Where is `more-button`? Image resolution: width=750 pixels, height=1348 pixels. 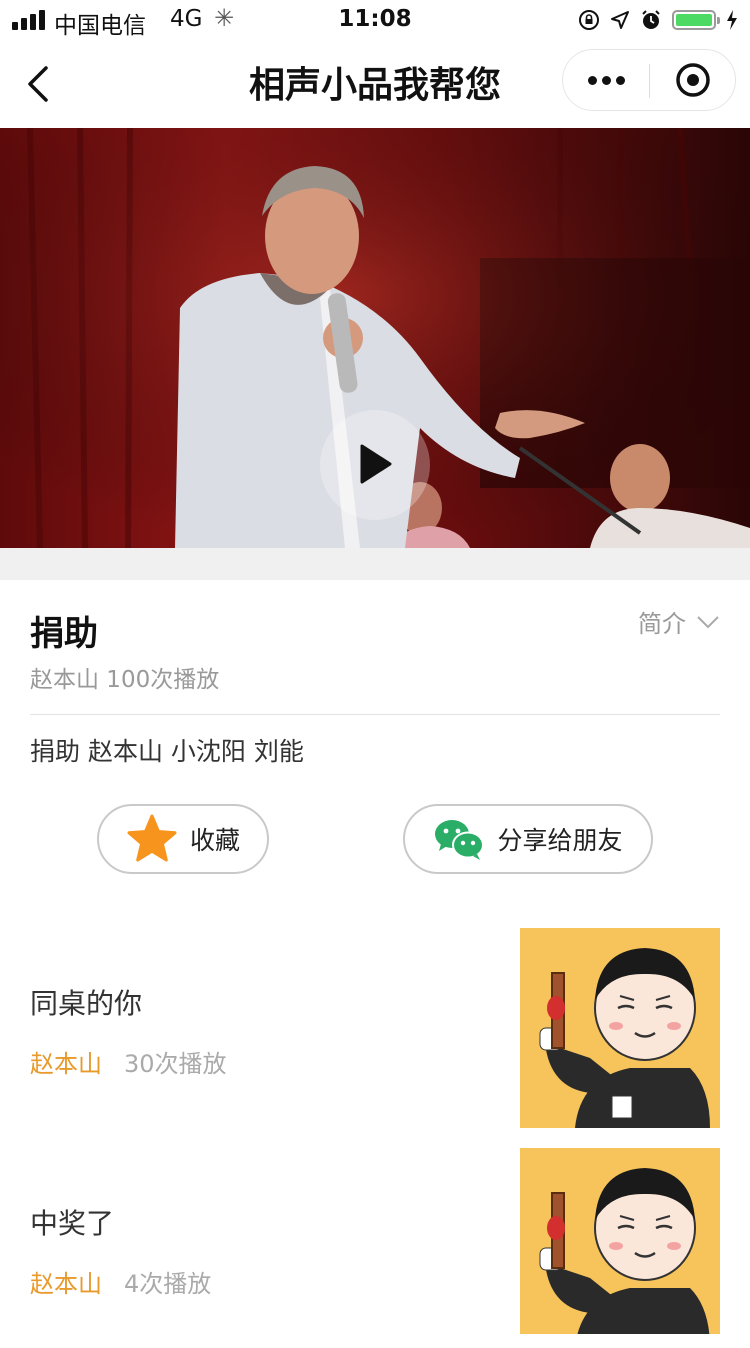
more-button is located at coordinates (606, 80).